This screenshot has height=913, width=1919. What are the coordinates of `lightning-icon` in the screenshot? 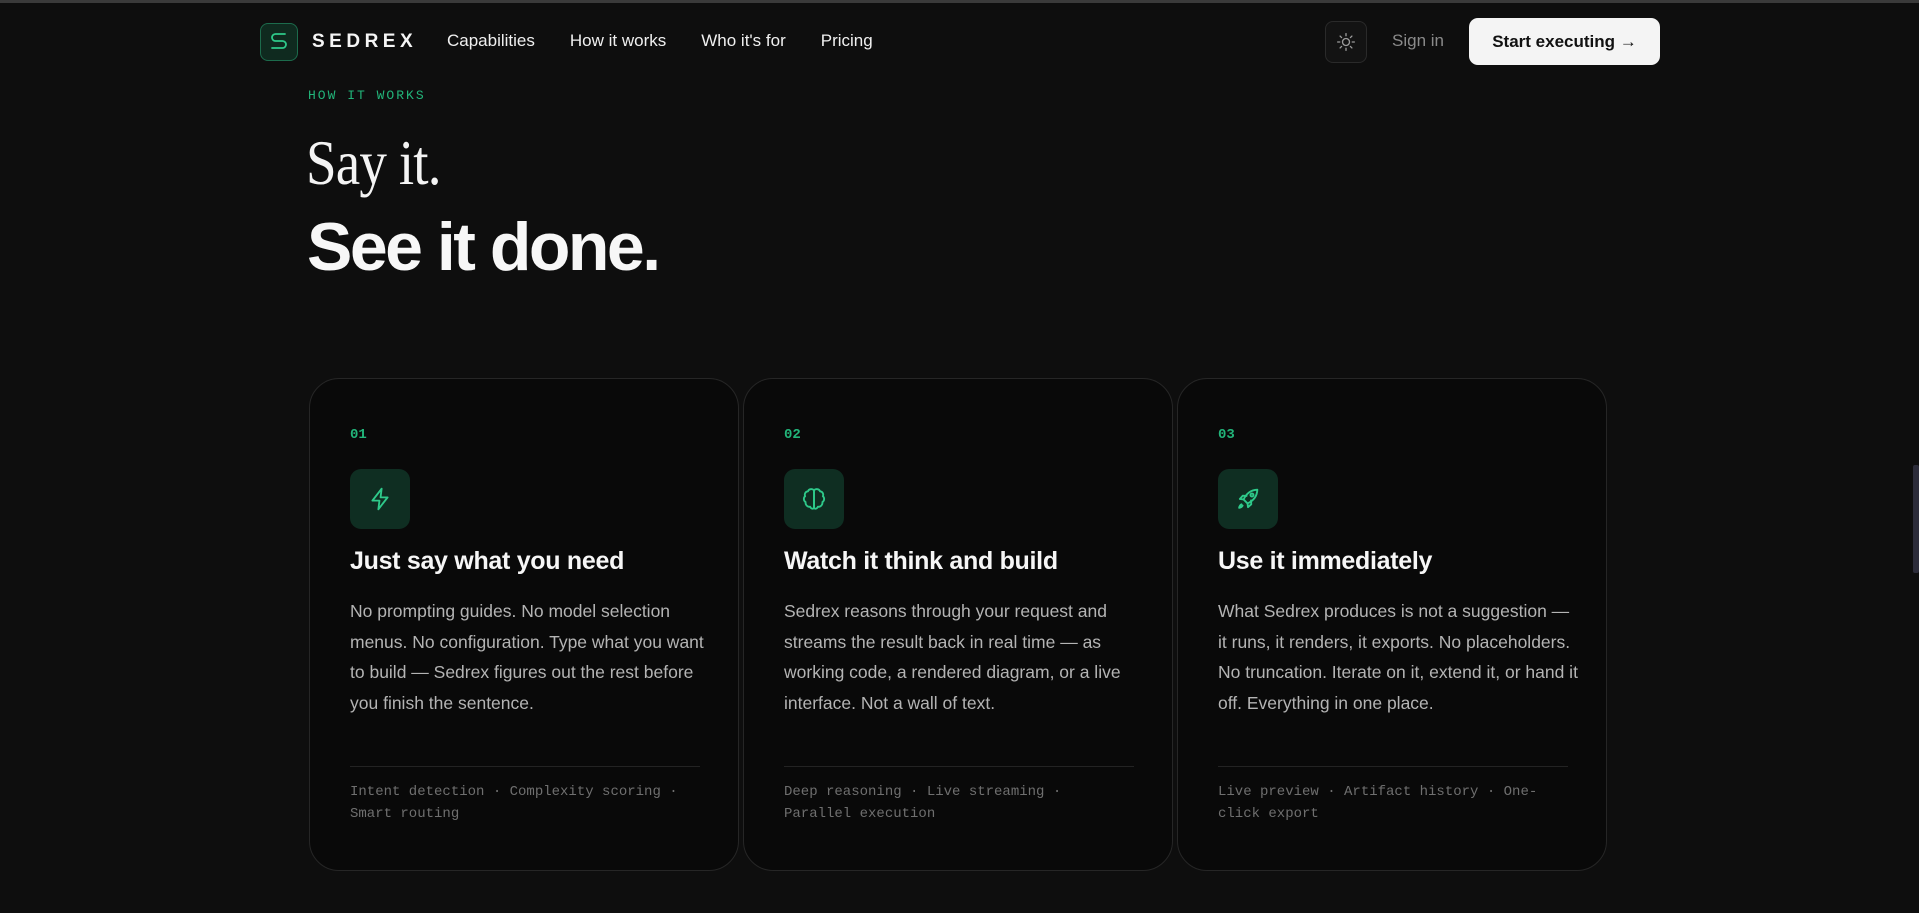 It's located at (380, 499).